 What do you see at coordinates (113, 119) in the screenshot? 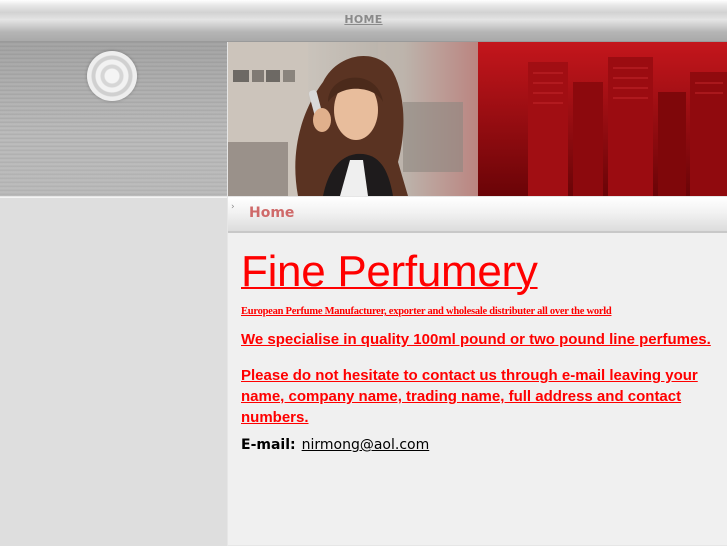
I see `left-header-panel` at bounding box center [113, 119].